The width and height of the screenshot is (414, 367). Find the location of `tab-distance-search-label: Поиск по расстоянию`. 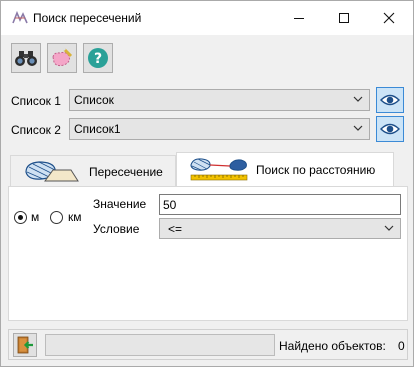

tab-distance-search-label: Поиск по расстоянию is located at coordinates (316, 170).